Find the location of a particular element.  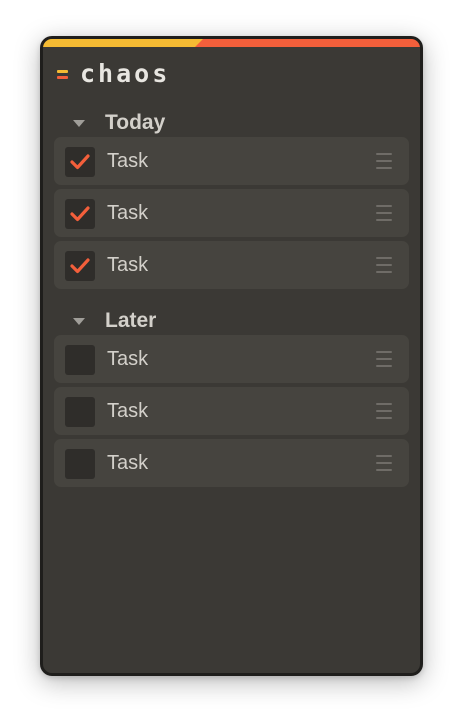

section-title: Today is located at coordinates (135, 122).